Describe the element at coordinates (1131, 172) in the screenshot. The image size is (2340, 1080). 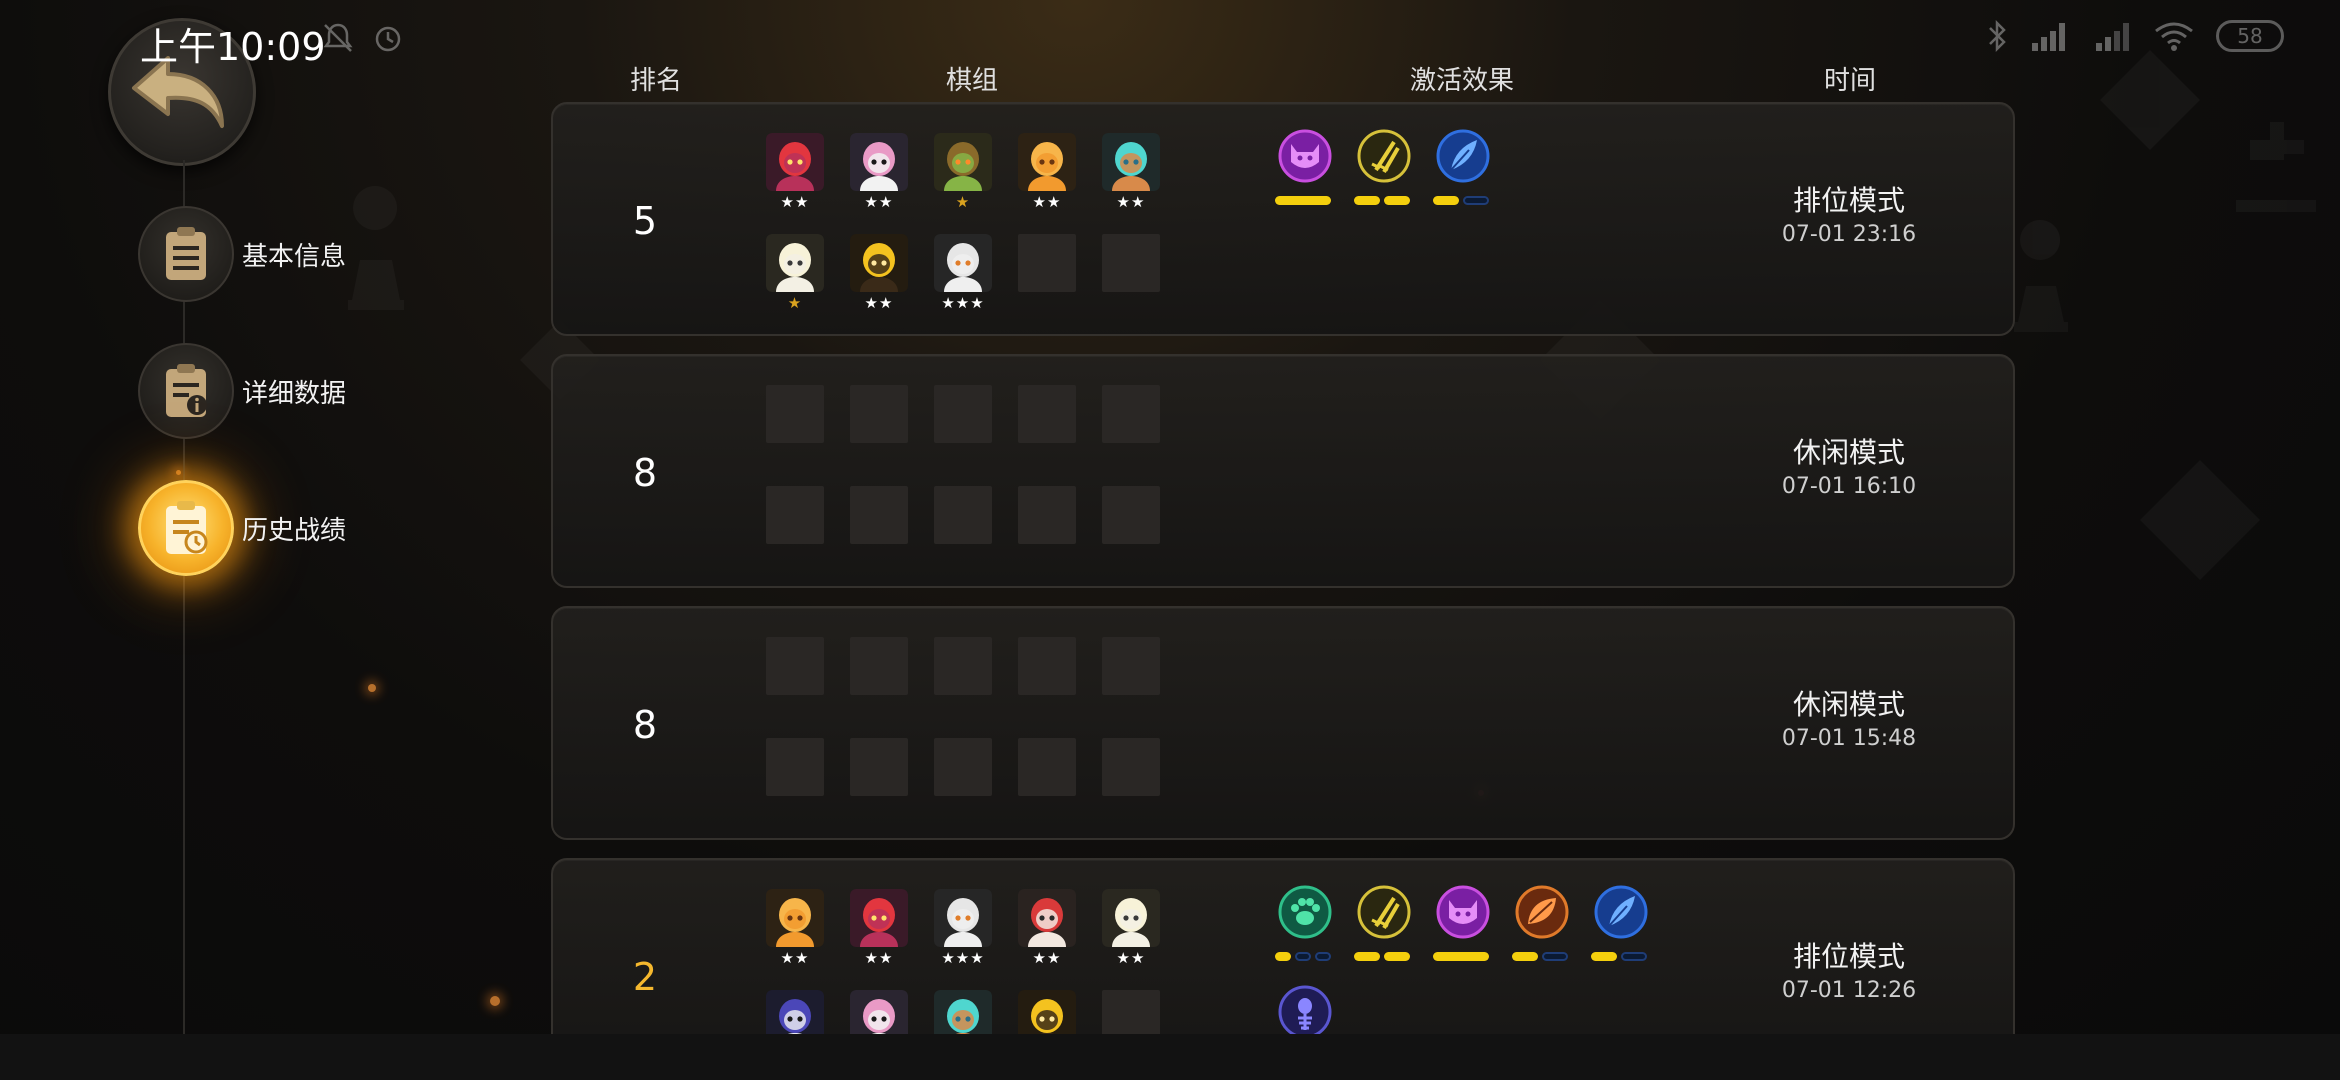
I see `teal-robot-piece-icon: ★★` at that location.